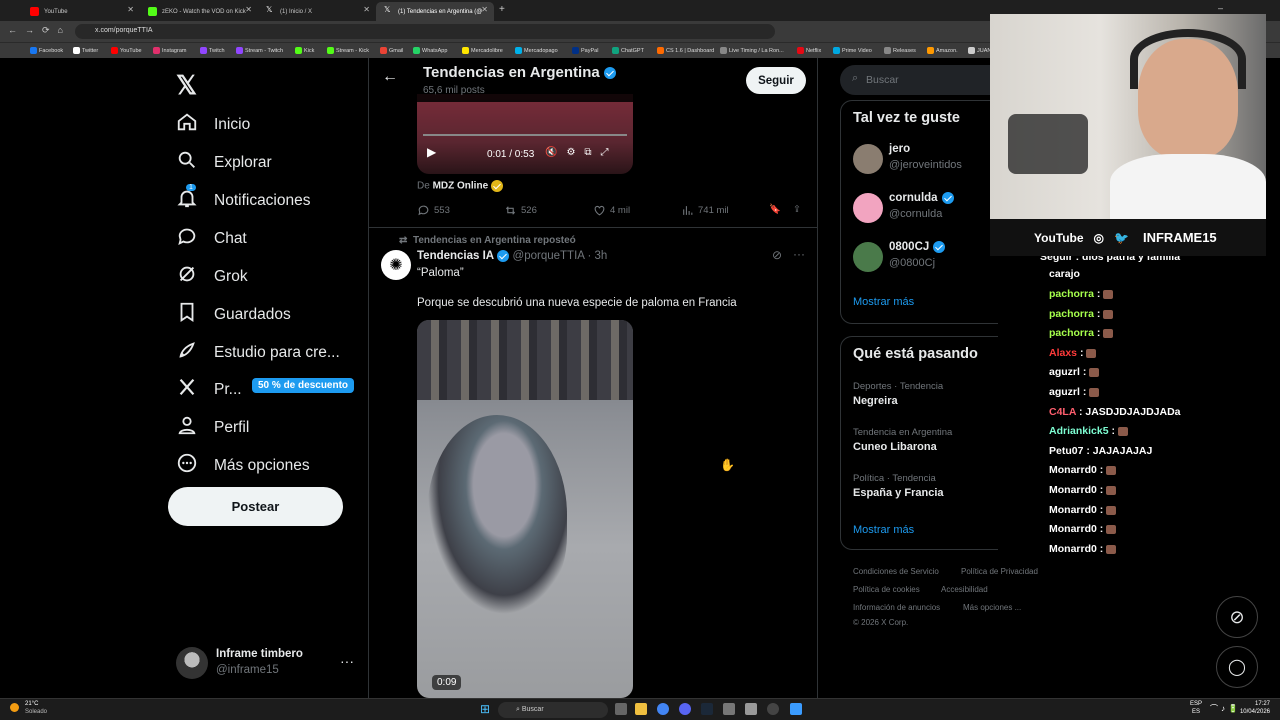 This screenshot has width=1280, height=720. What do you see at coordinates (920, 80) in the screenshot?
I see `search-input: ⌕ Buscar` at bounding box center [920, 80].